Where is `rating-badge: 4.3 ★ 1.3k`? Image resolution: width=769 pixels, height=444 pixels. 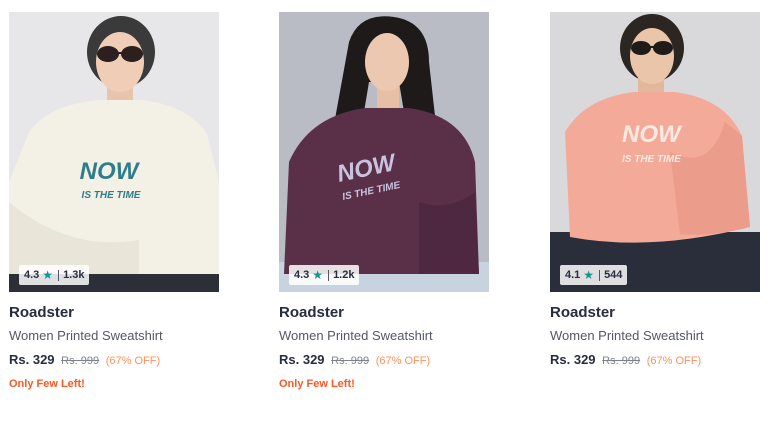
rating-badge: 4.3 ★ 1.3k is located at coordinates (54, 275).